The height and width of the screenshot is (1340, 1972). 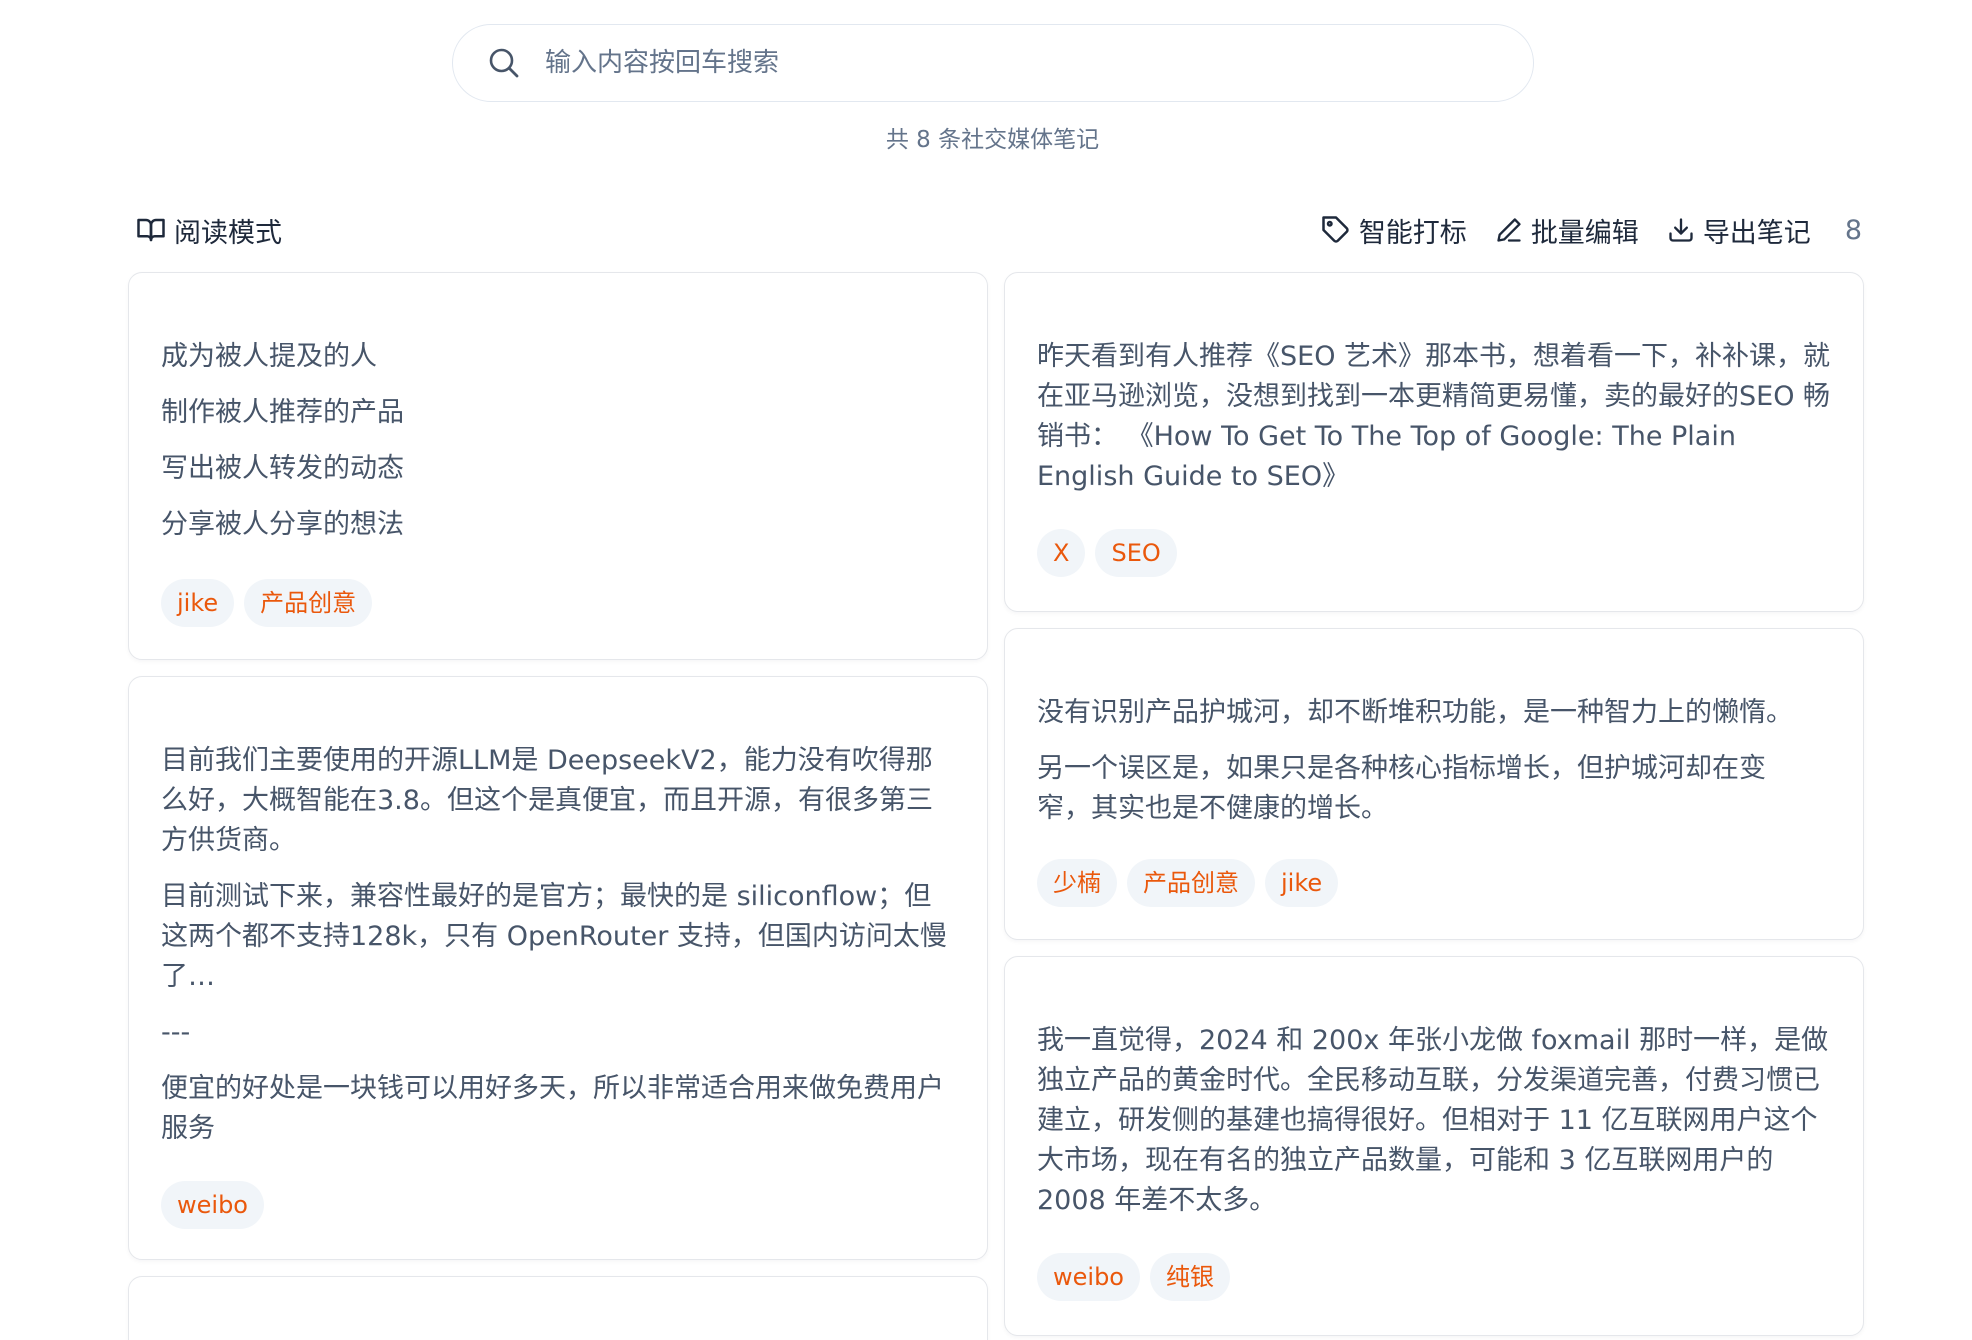 What do you see at coordinates (1509, 230) in the screenshot?
I see `pencil-icon` at bounding box center [1509, 230].